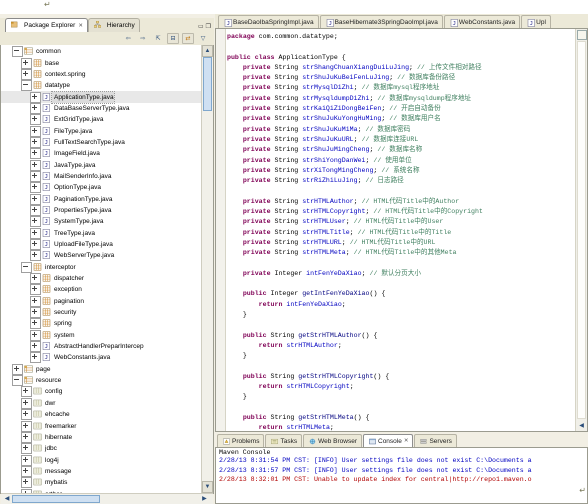 The image size is (588, 504). Describe the element at coordinates (101, 279) in the screenshot. I see `tree-item-dispatcher: dispatcher` at that location.